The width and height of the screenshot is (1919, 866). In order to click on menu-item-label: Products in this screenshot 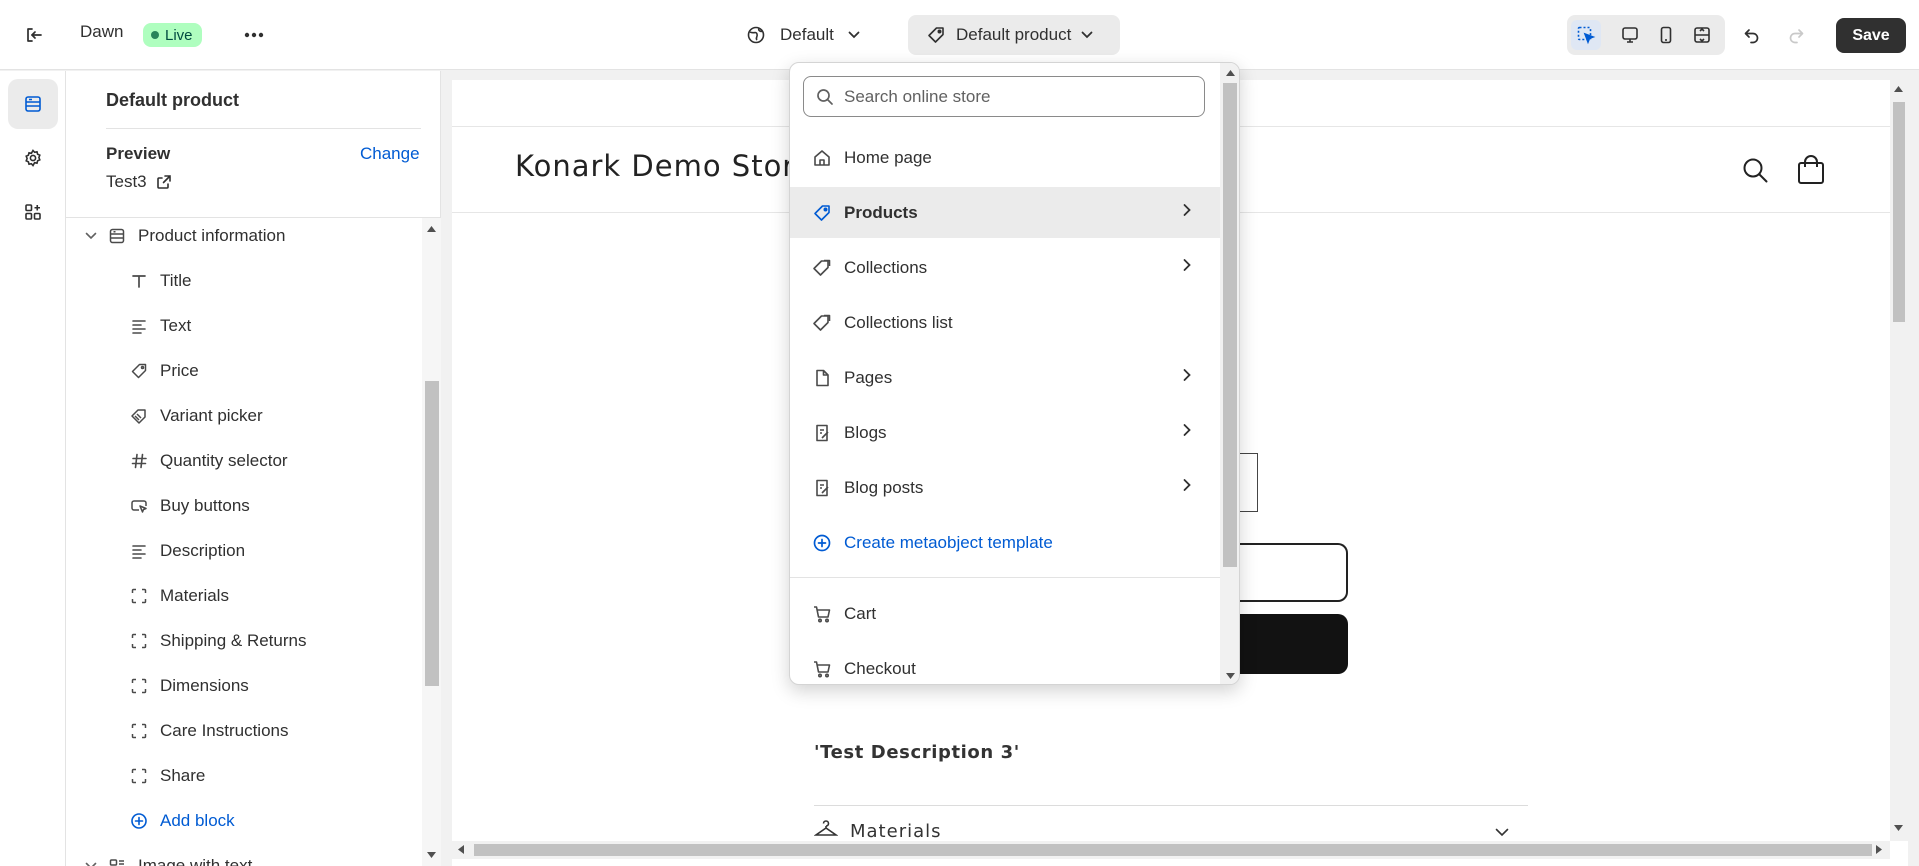, I will do `click(881, 212)`.